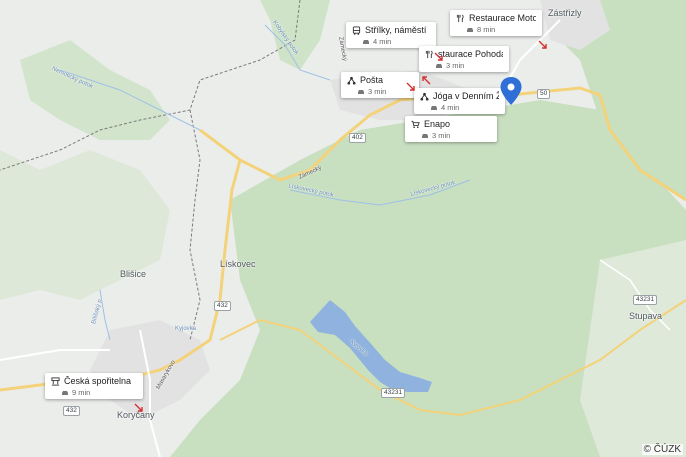  What do you see at coordinates (133, 274) in the screenshot?
I see `place-label-blisice: Blišice` at bounding box center [133, 274].